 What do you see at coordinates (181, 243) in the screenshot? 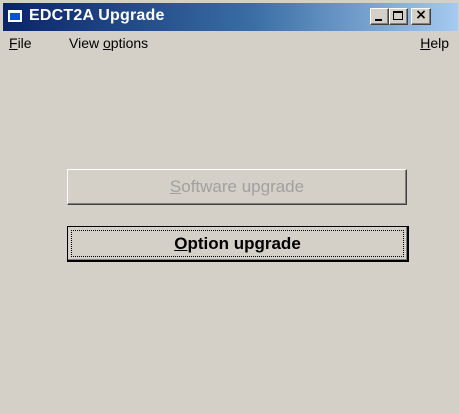
I see `option-upgrade-mnemonic: O` at bounding box center [181, 243].